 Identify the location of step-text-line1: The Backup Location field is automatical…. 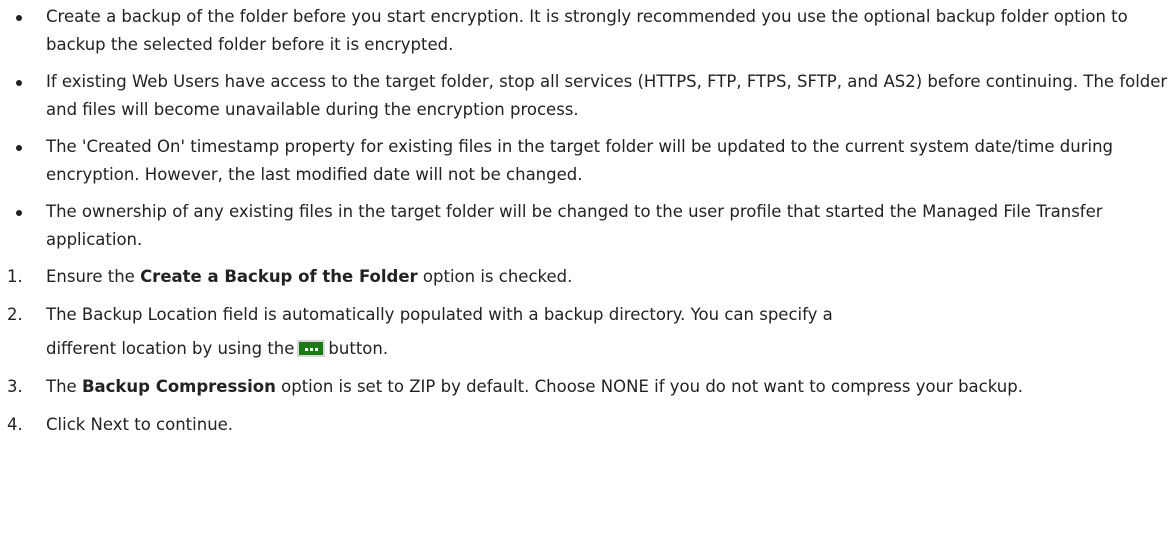
(439, 314).